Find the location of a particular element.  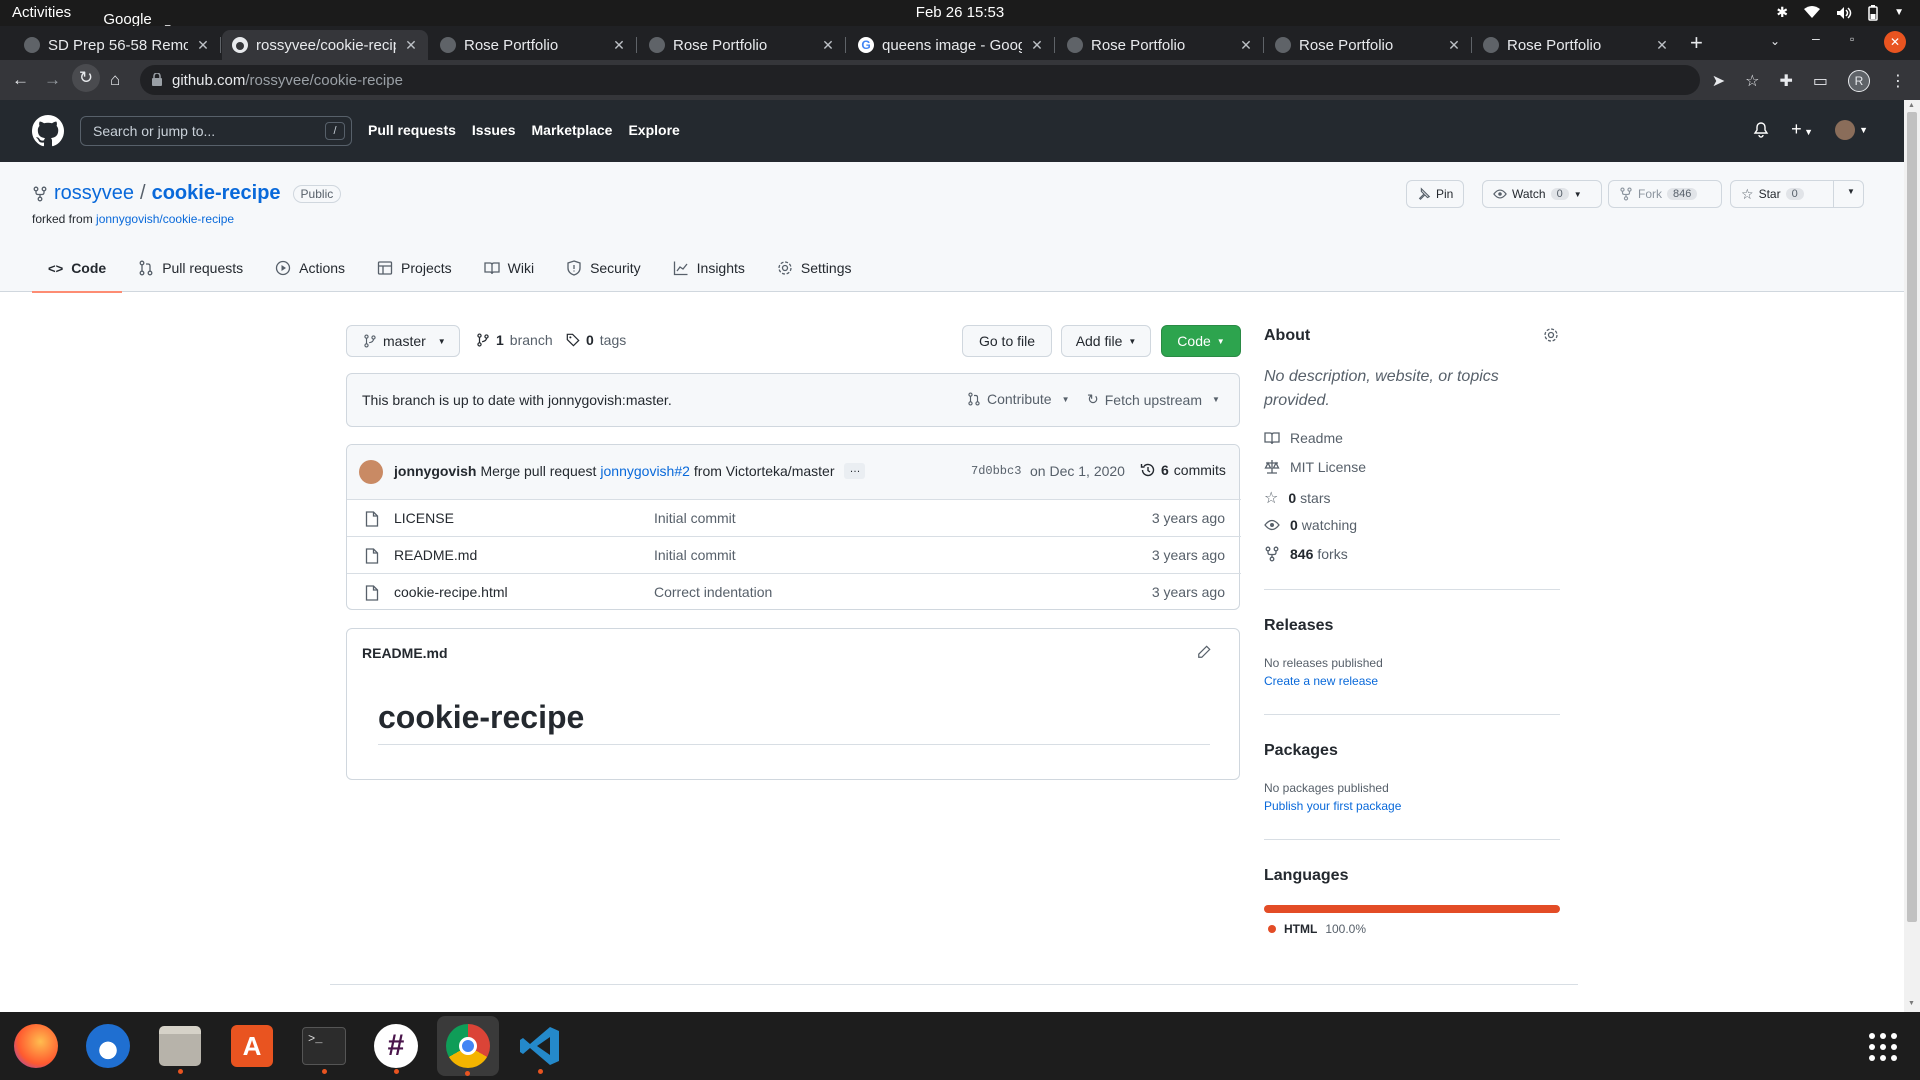

code-dropdown-button: Code ▼ is located at coordinates (1201, 341).